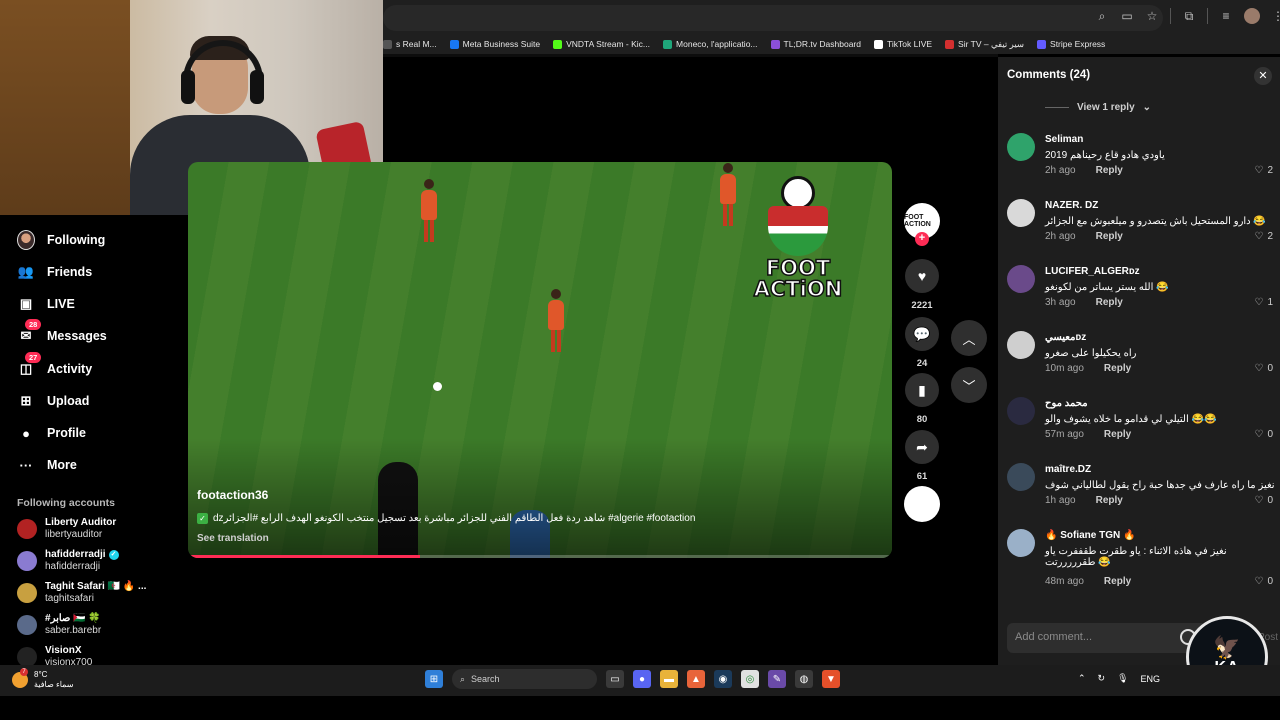 Image resolution: width=1280 pixels, height=720 pixels. I want to click on extensions-icon: ⧉, so click(1189, 16).